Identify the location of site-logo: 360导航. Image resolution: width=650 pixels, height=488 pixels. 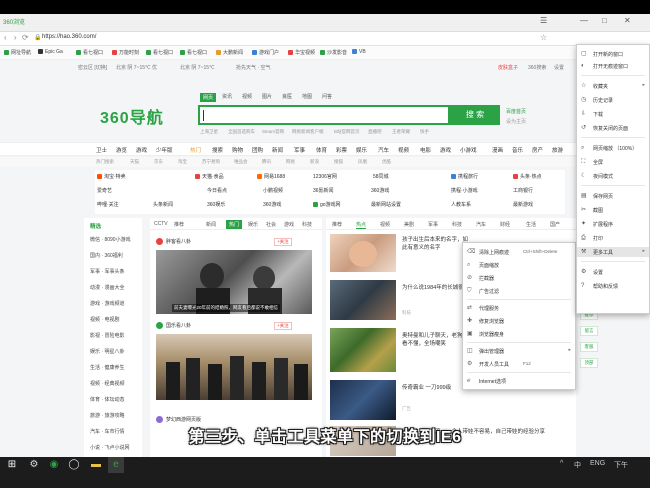
(132, 116).